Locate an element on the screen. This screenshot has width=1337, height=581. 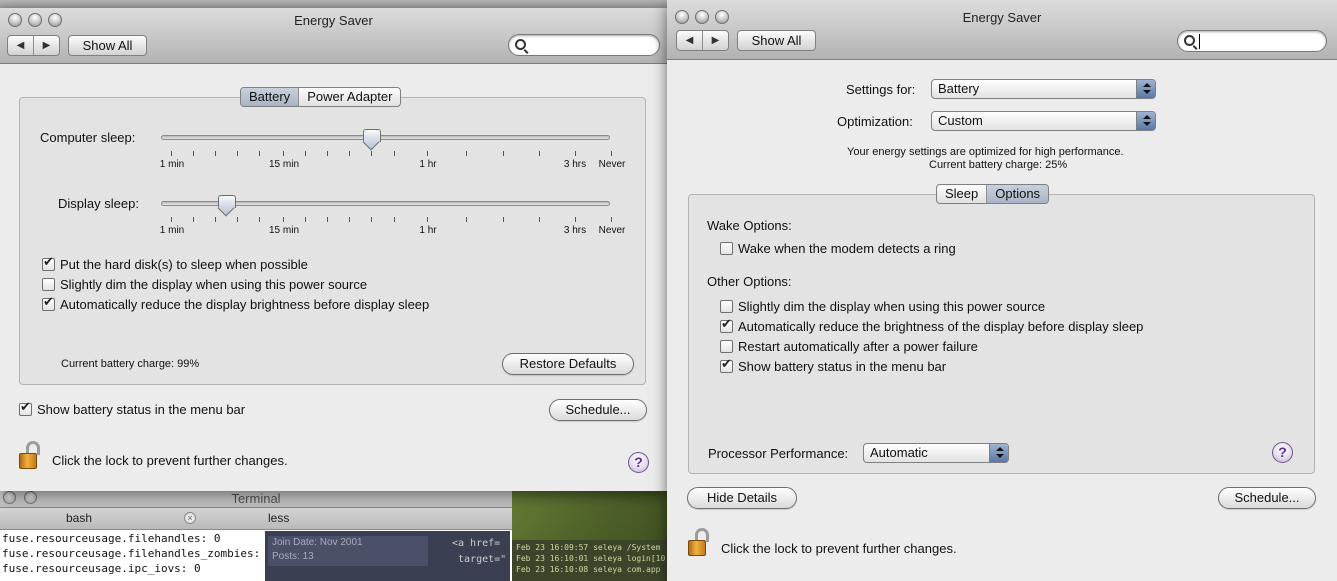
terminal-tab-bar: bash × less is located at coordinates (256, 519).